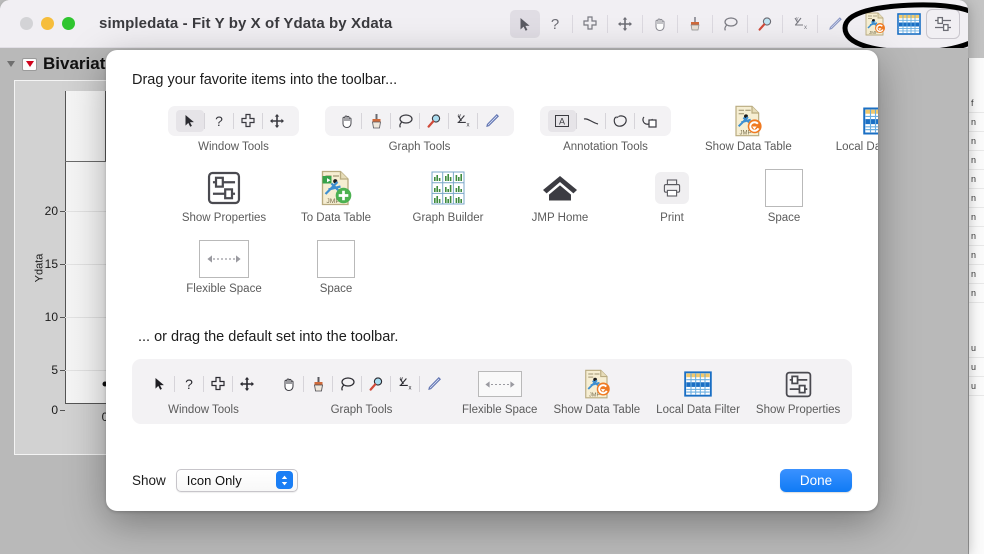 This screenshot has height=554, width=984. What do you see at coordinates (68, 23) in the screenshot?
I see `zoom-button` at bounding box center [68, 23].